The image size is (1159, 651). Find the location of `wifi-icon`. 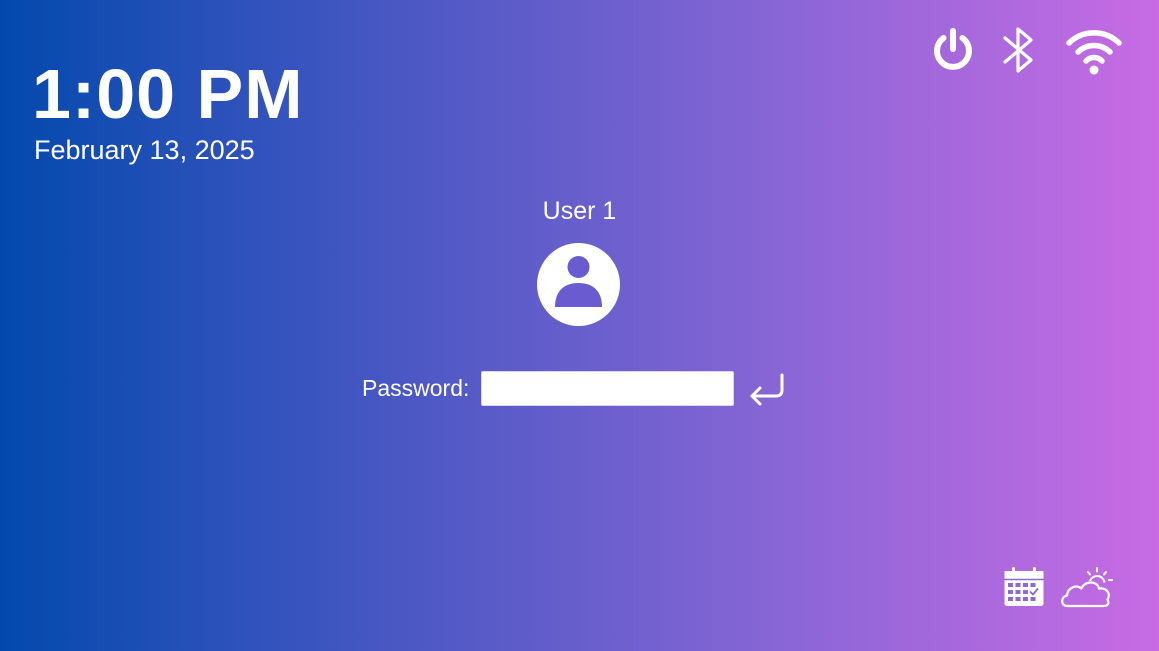

wifi-icon is located at coordinates (1094, 50).